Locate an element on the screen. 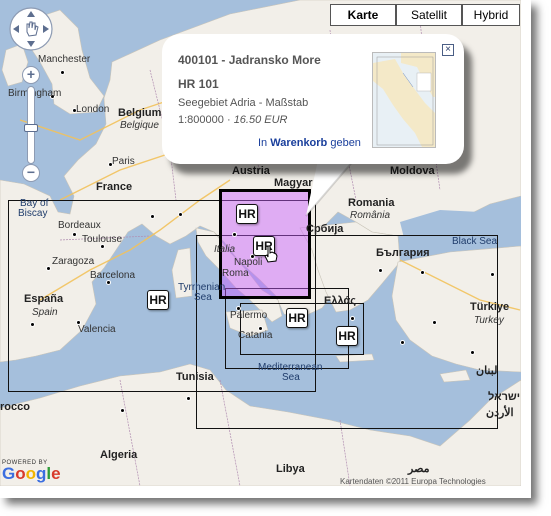  country-label: Ελλάς is located at coordinates (340, 301).